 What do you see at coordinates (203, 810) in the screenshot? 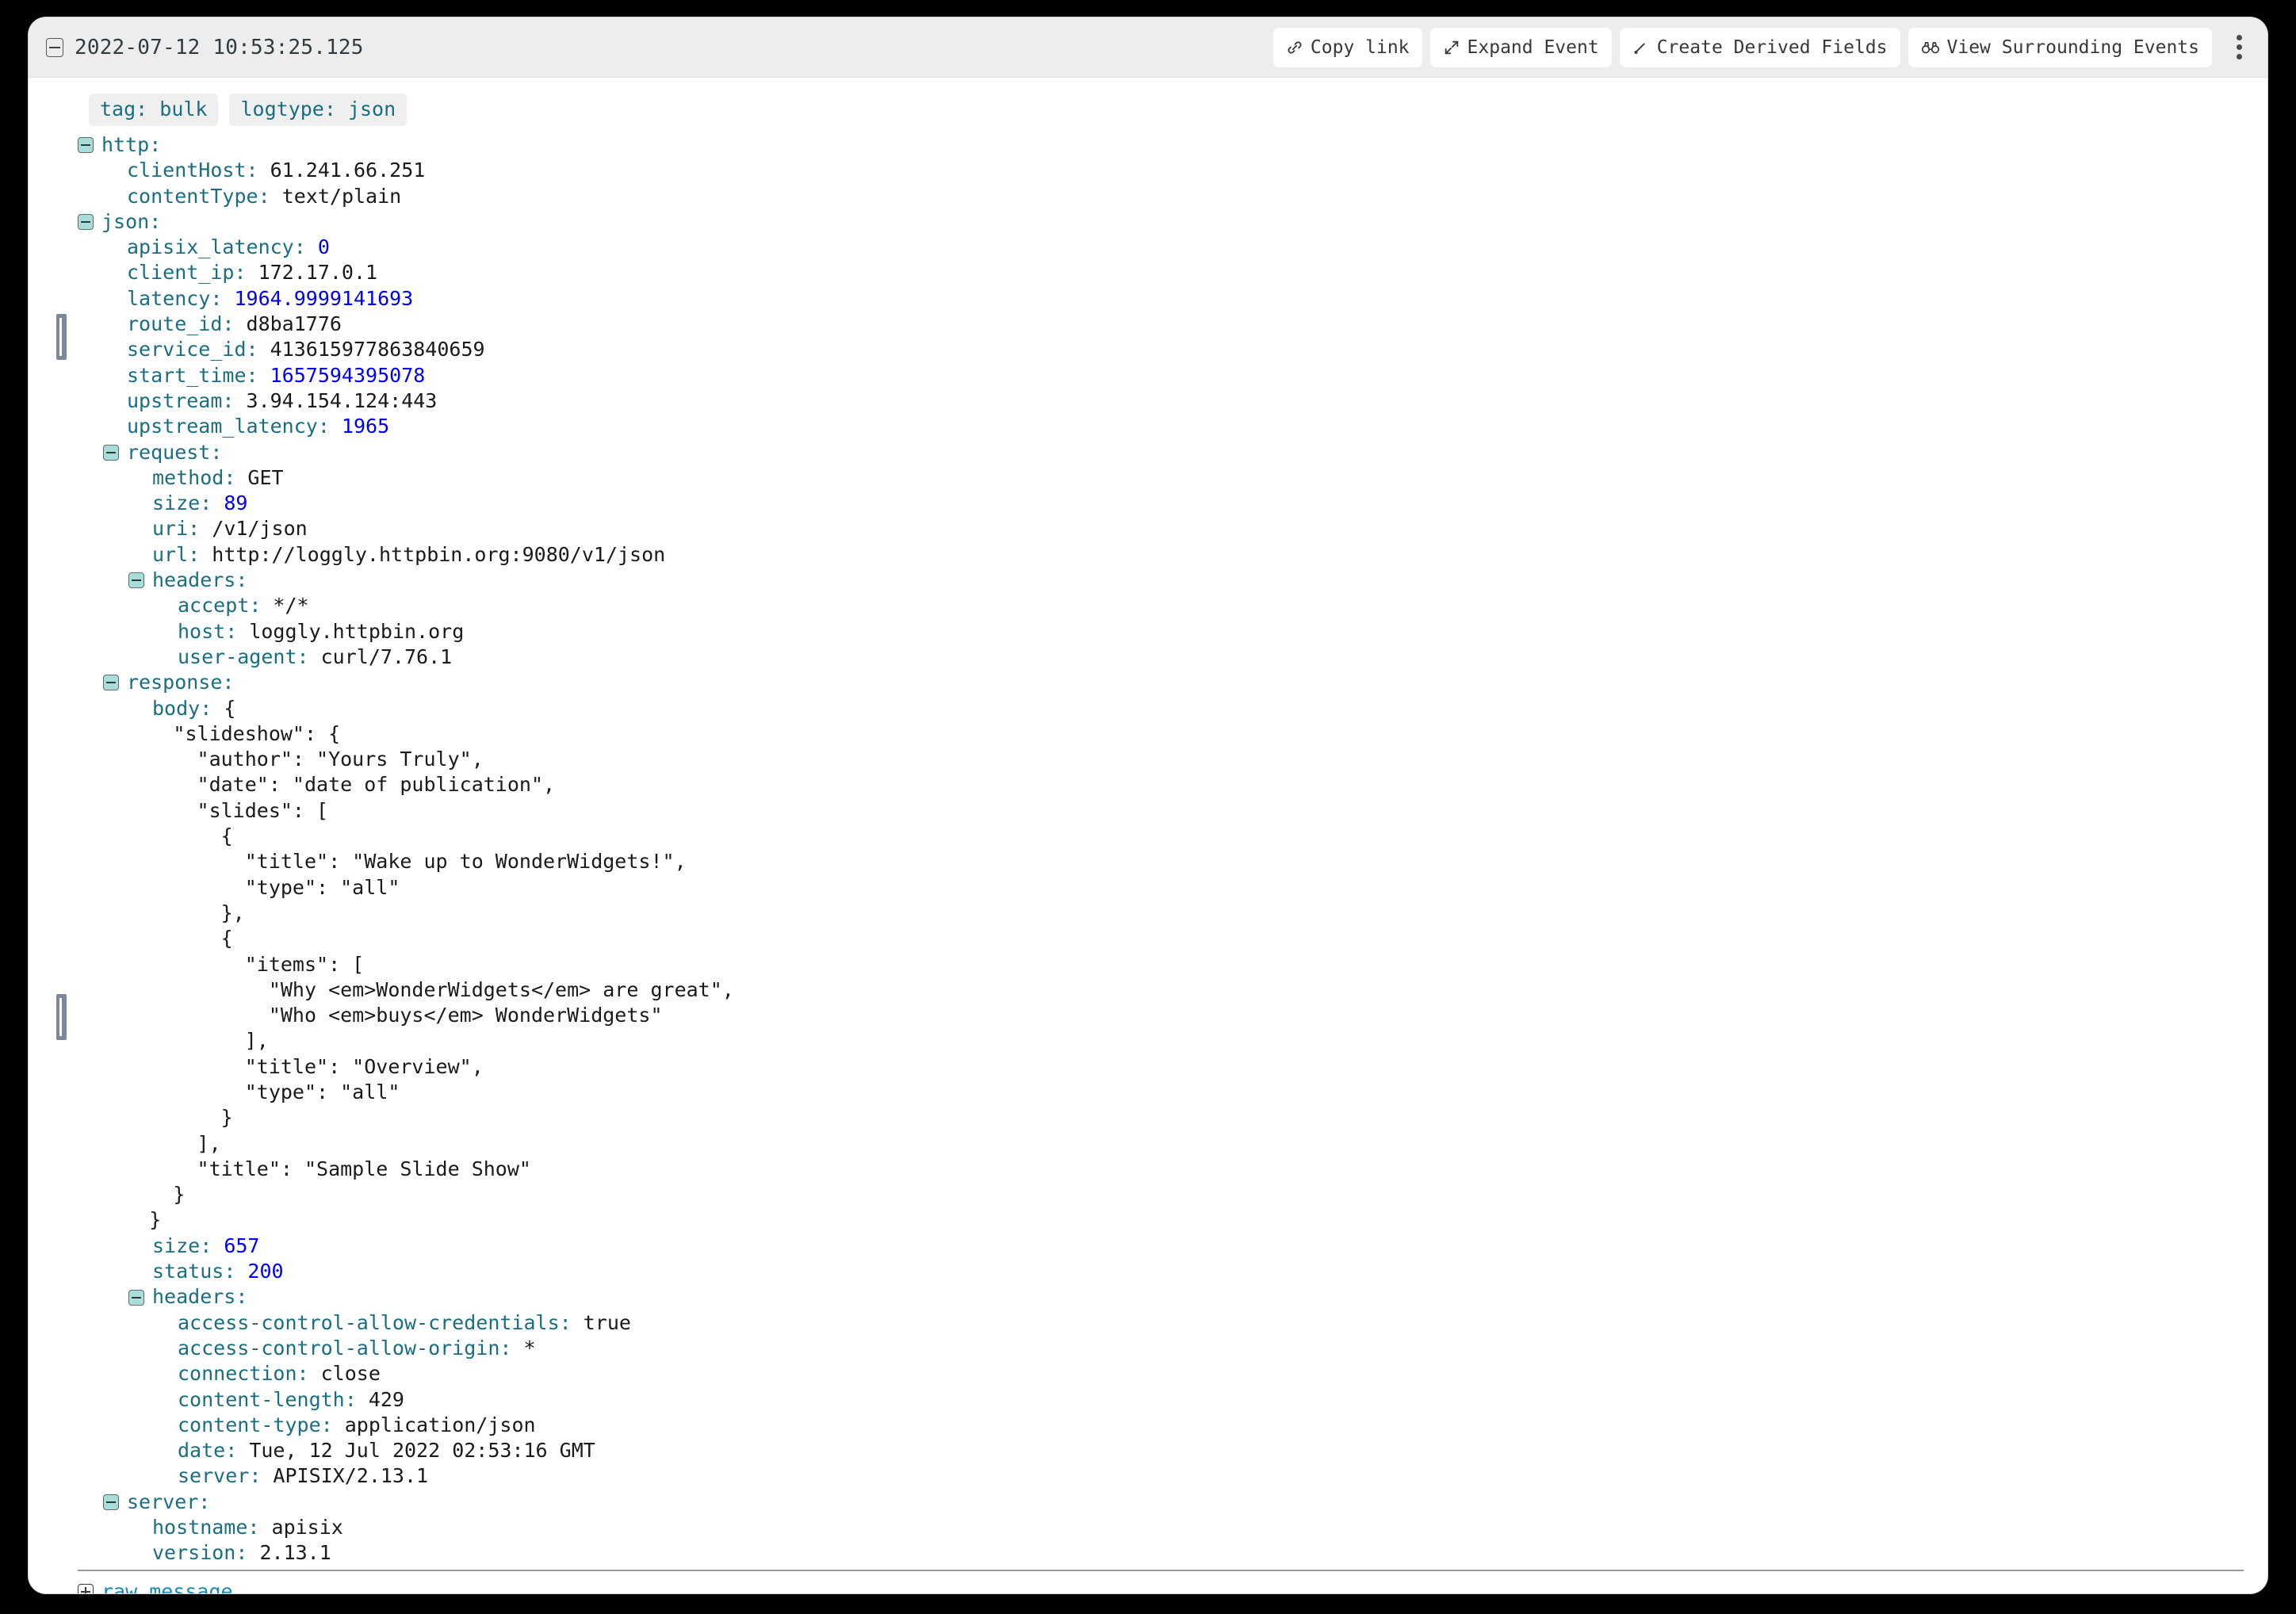
I see `json-body-line: "slides": [` at bounding box center [203, 810].